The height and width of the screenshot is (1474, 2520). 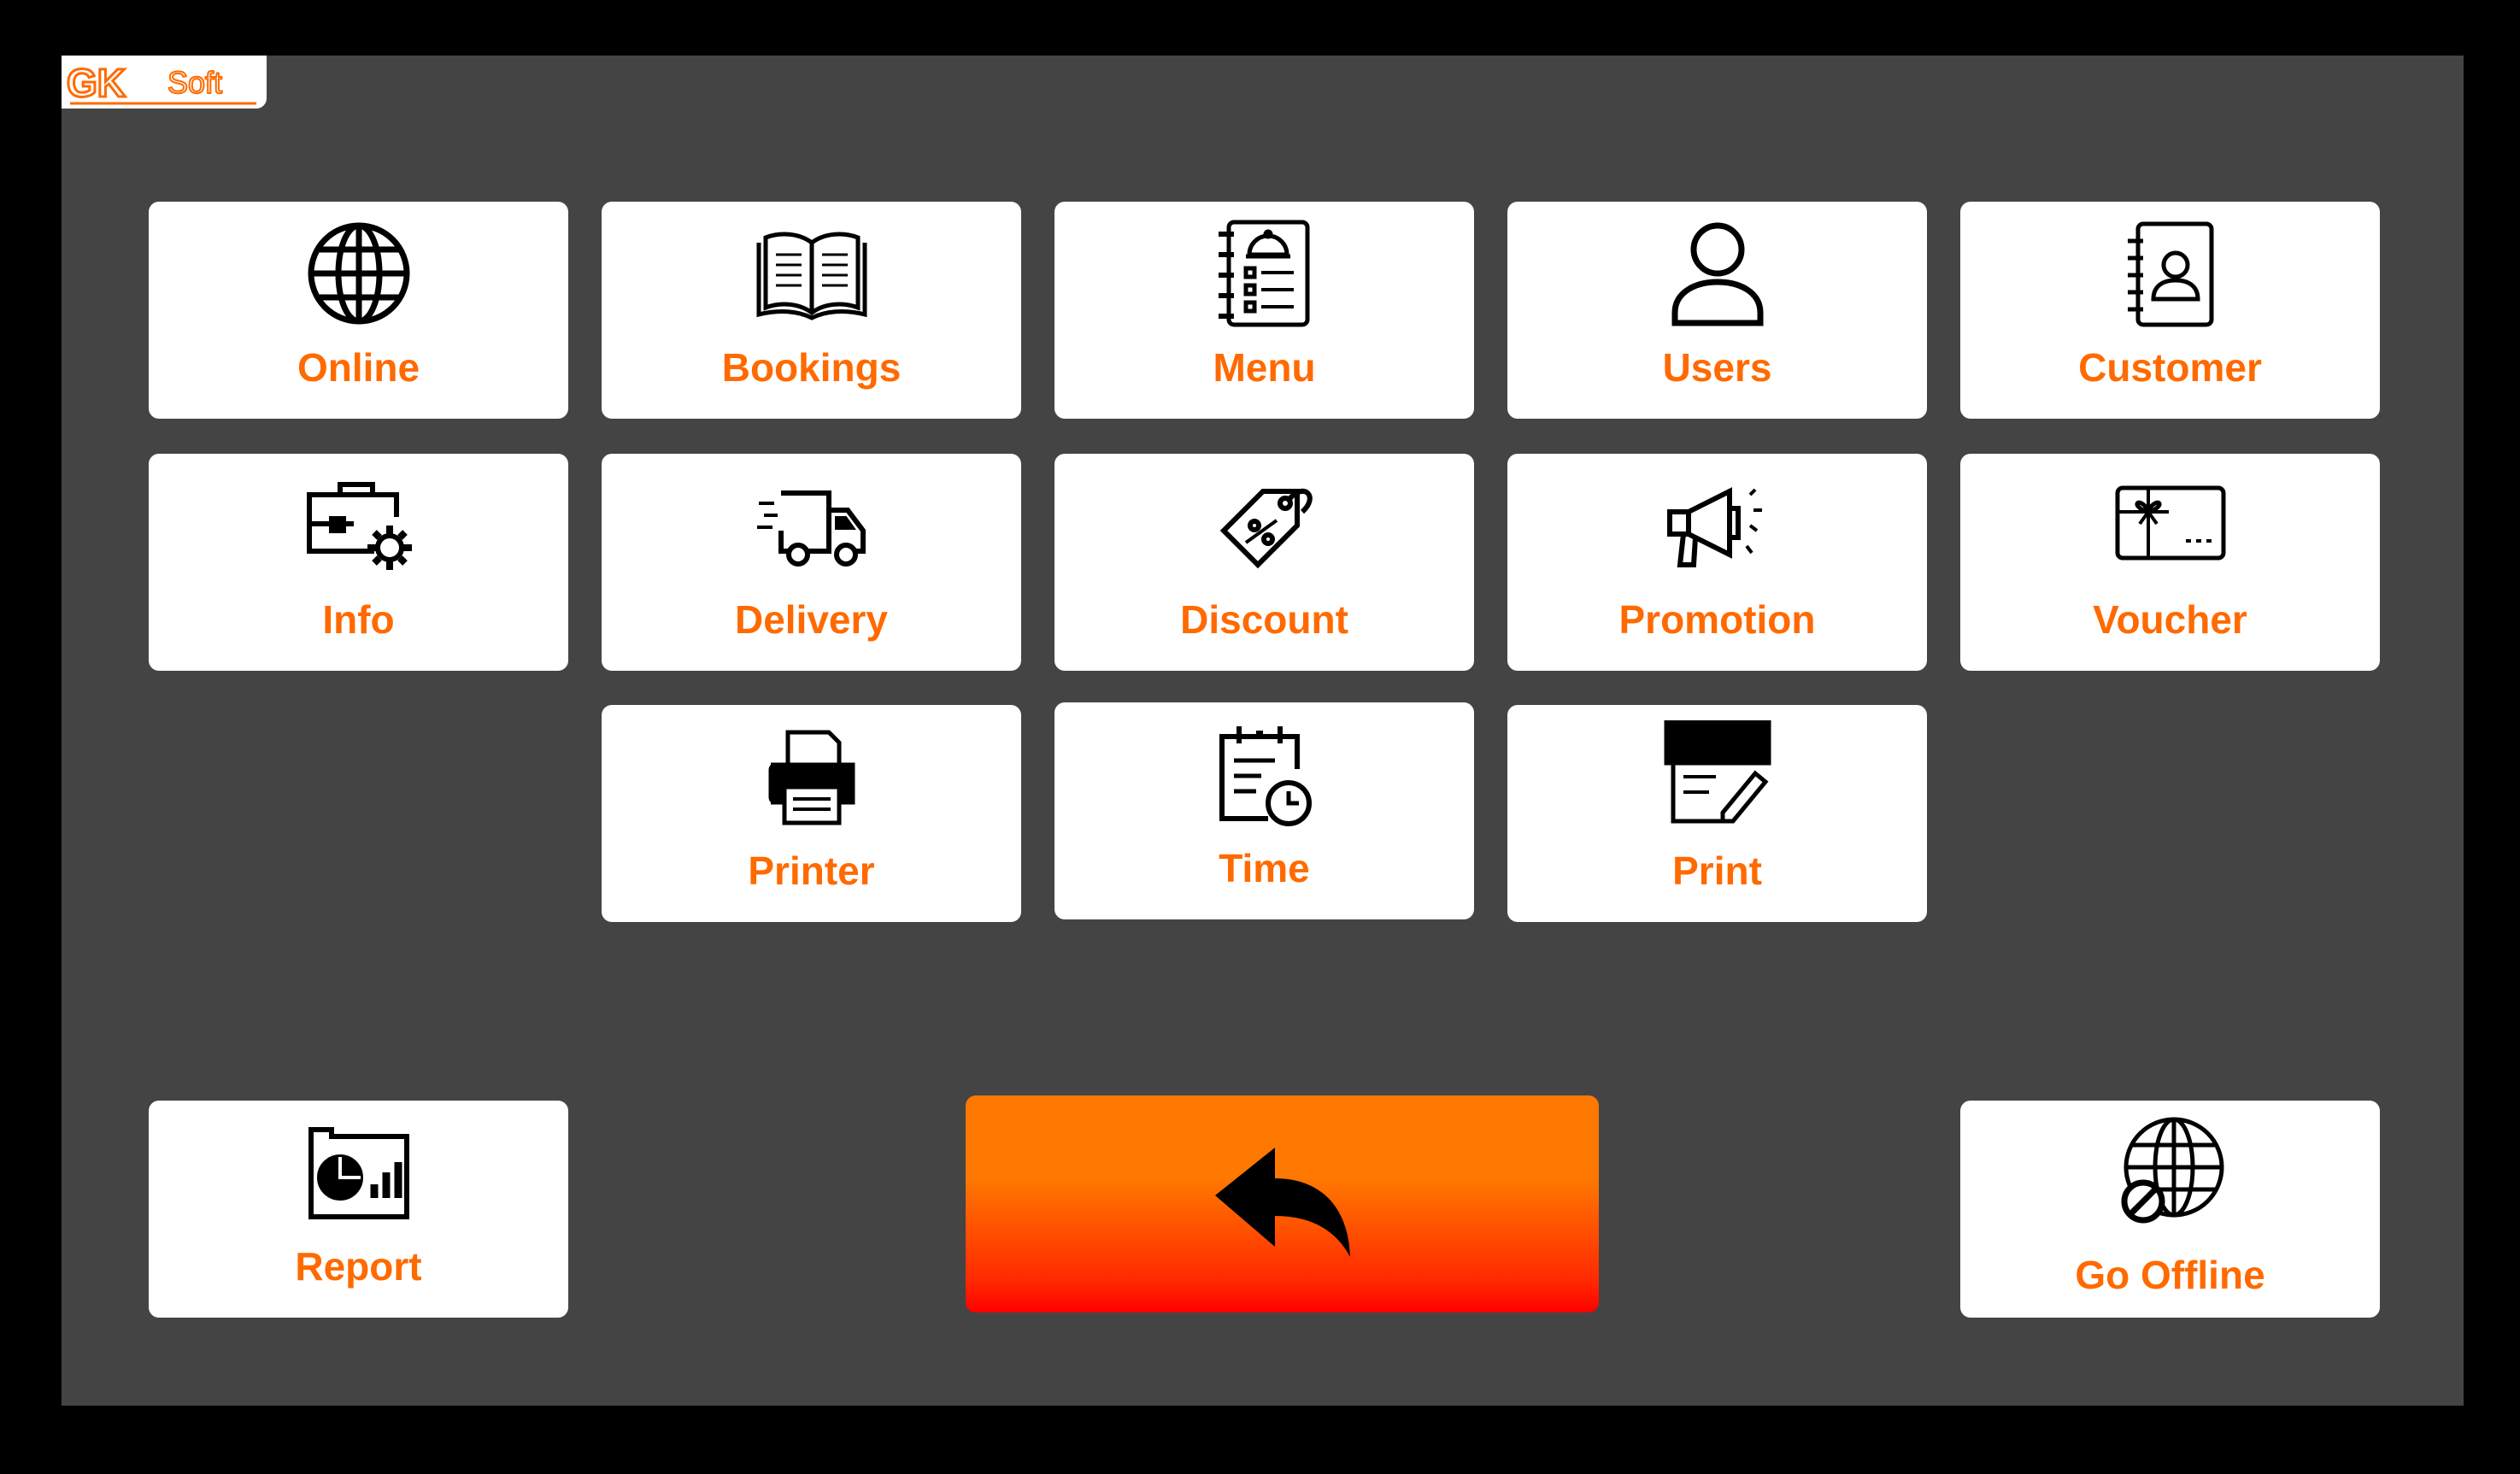 I want to click on bookings-button: Bookings, so click(x=811, y=310).